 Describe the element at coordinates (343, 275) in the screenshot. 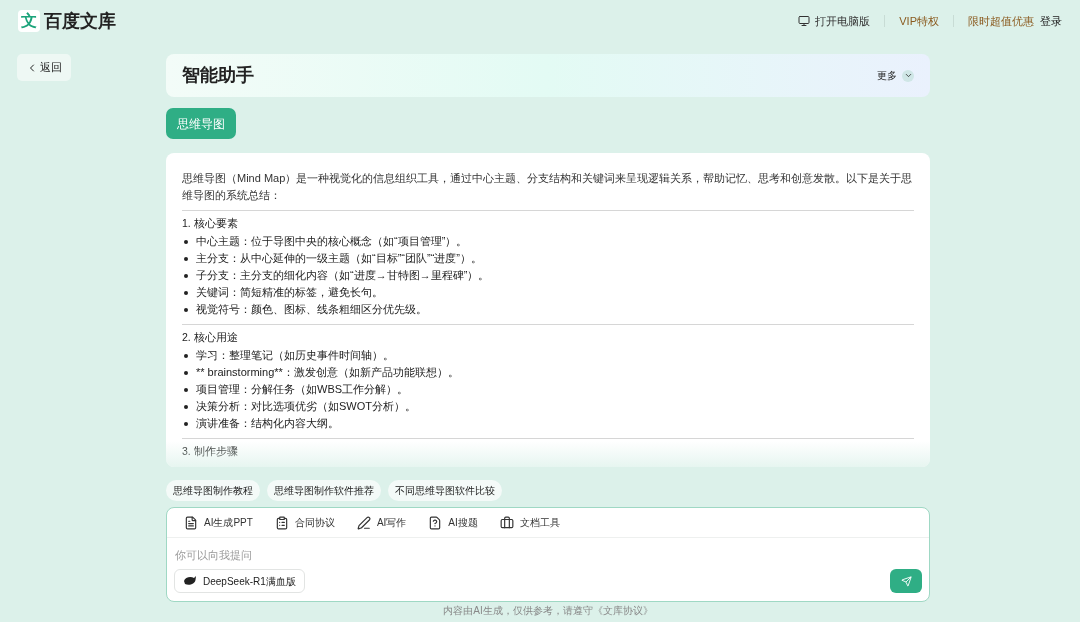

I see `list-item: 子分支：主分支的细化内容（如“进度→甘特图→里程碑”）。` at that location.